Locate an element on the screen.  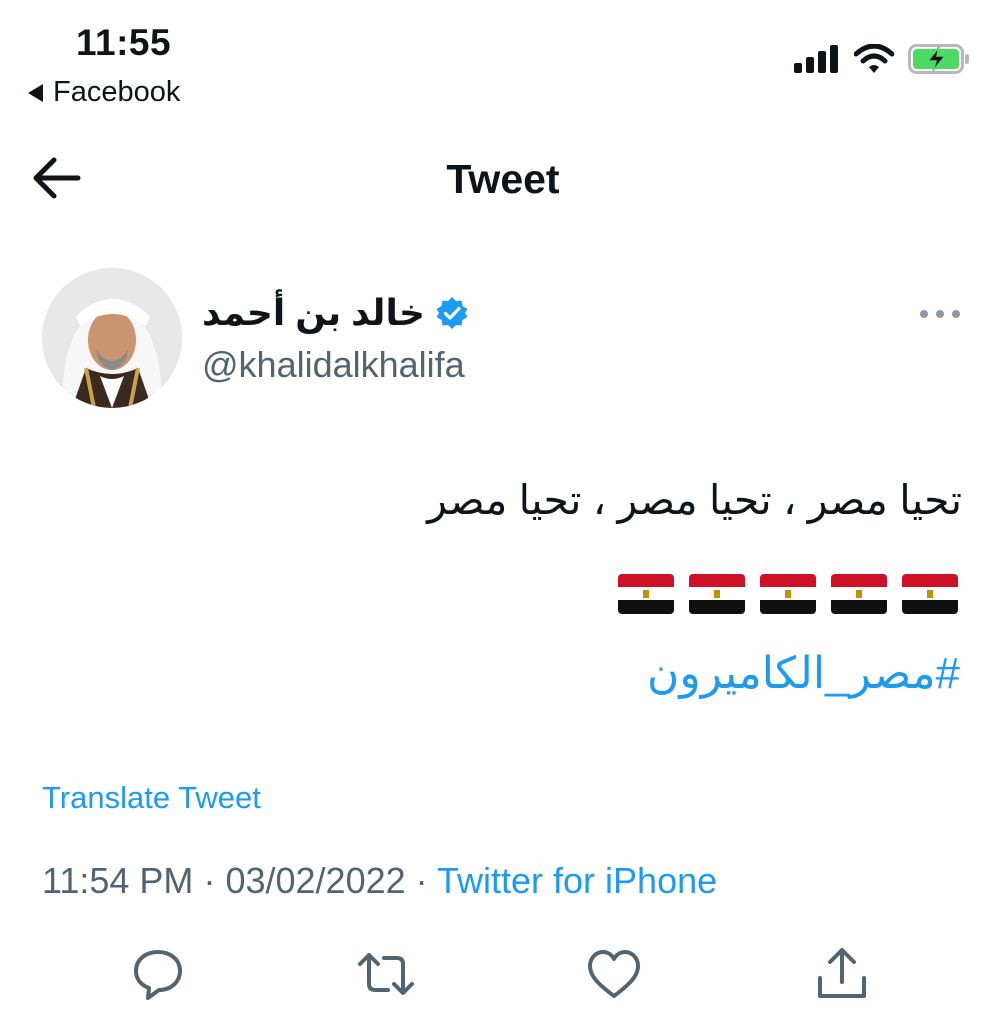
reply-button is located at coordinates (158, 974).